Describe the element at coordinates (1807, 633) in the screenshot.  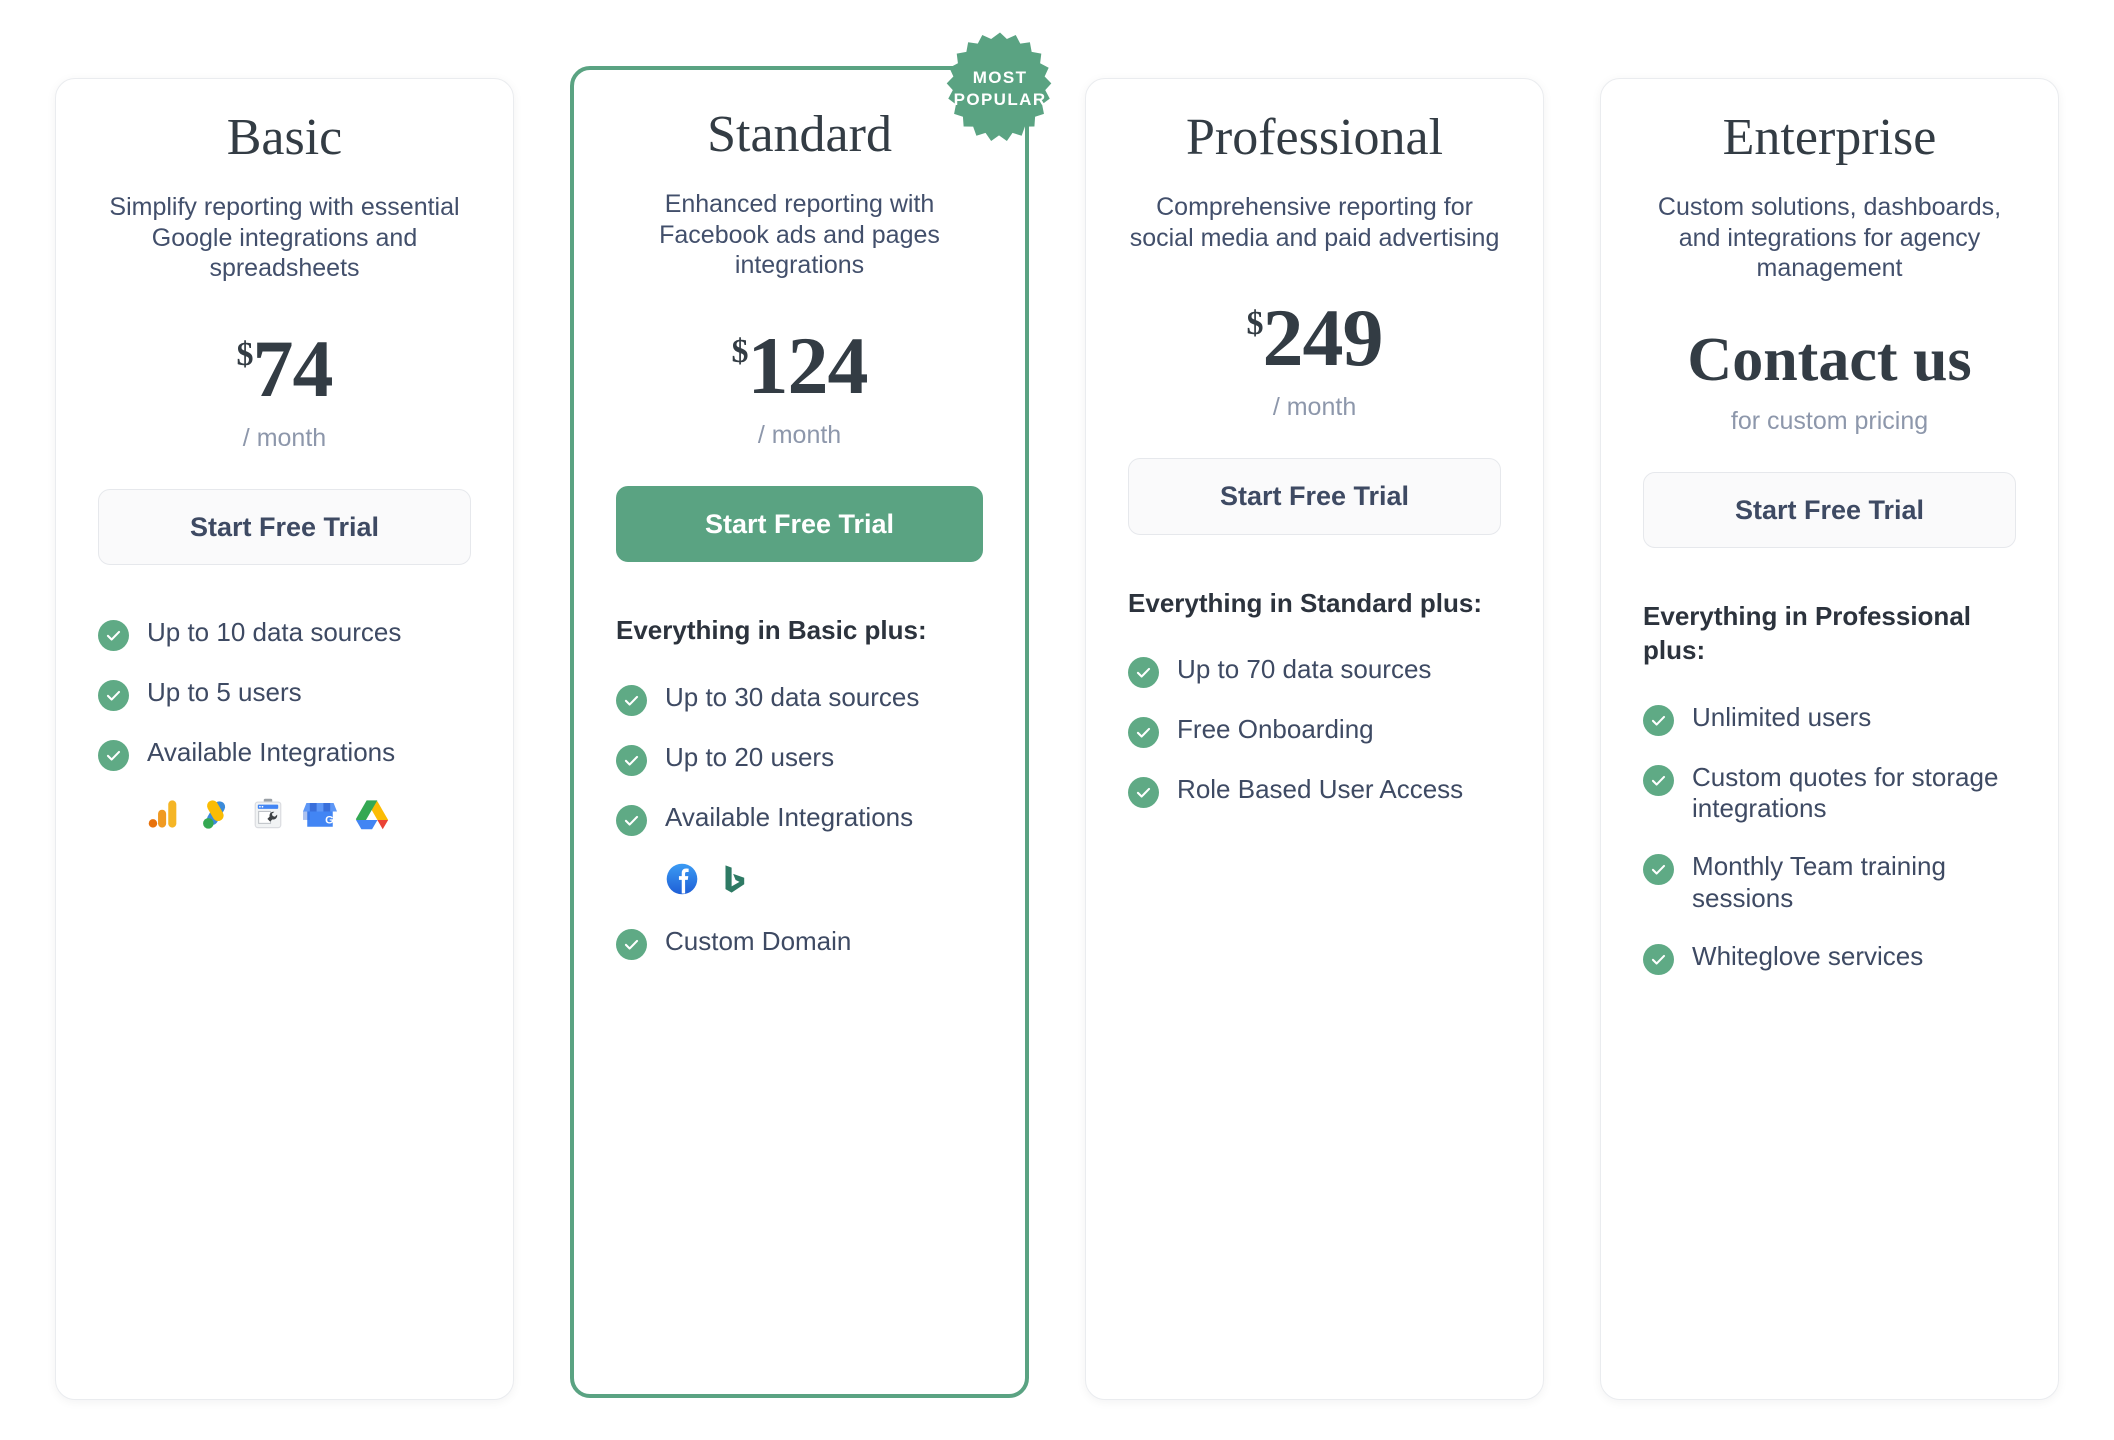
I see `features-title: Everything in Professional plus:` at that location.